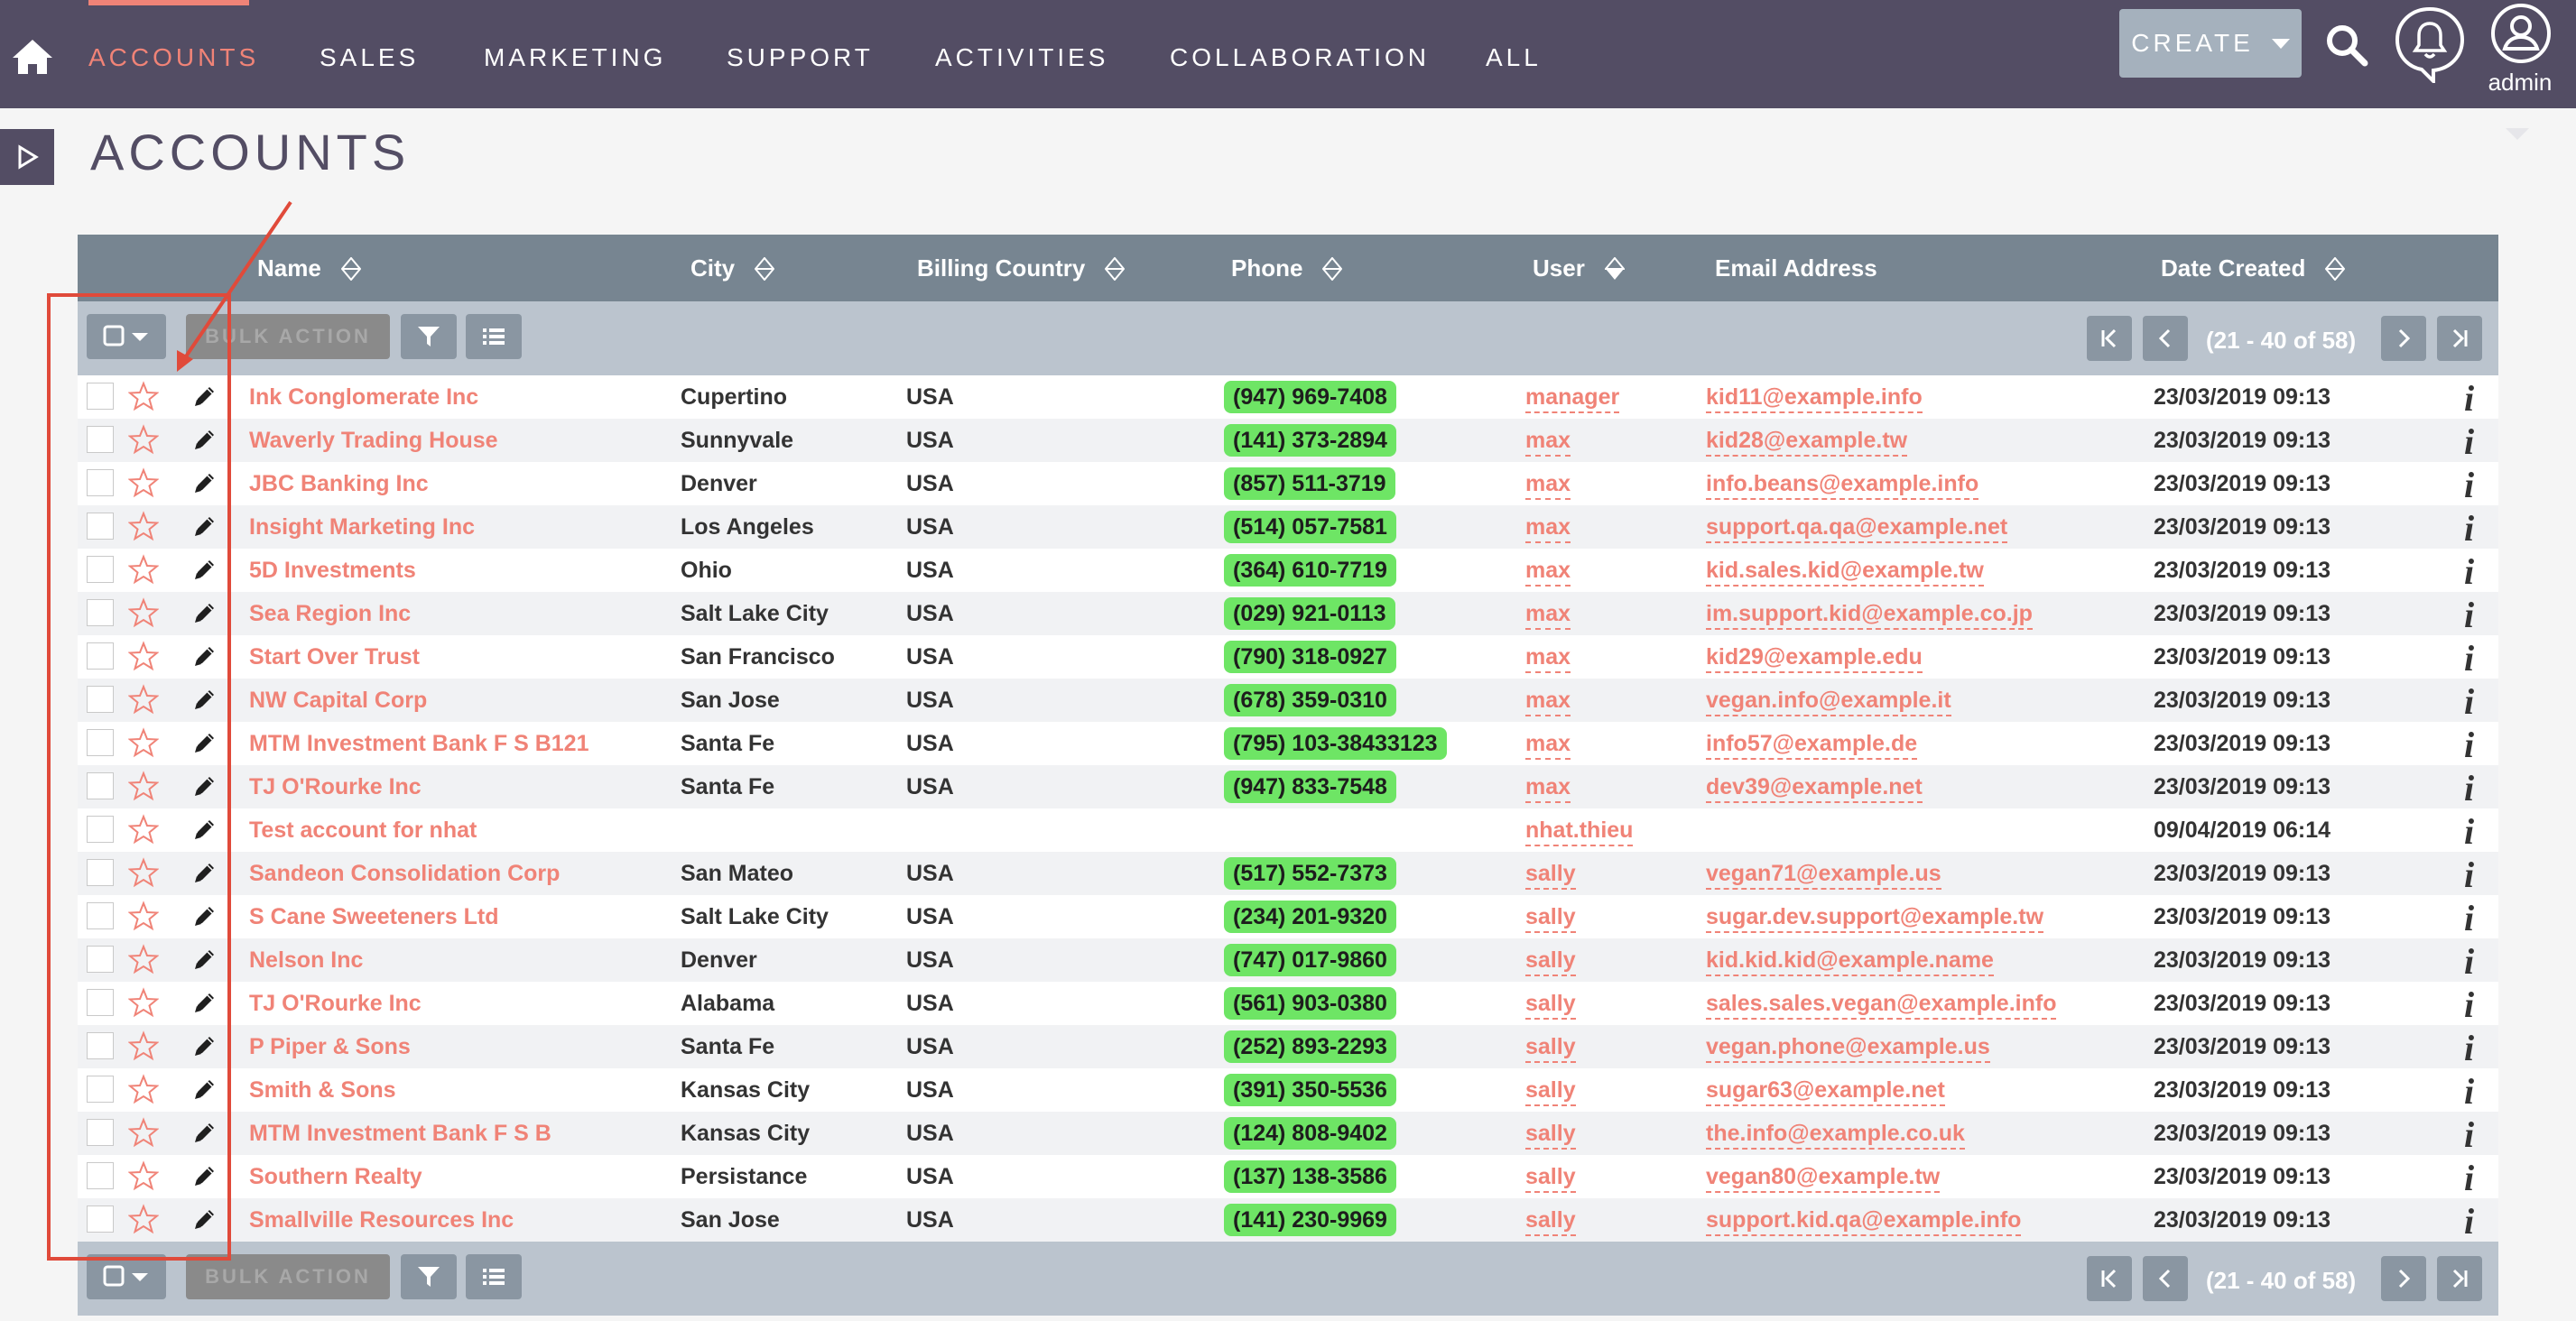  I want to click on phone-link: (857) 511-3719, so click(1309, 484).